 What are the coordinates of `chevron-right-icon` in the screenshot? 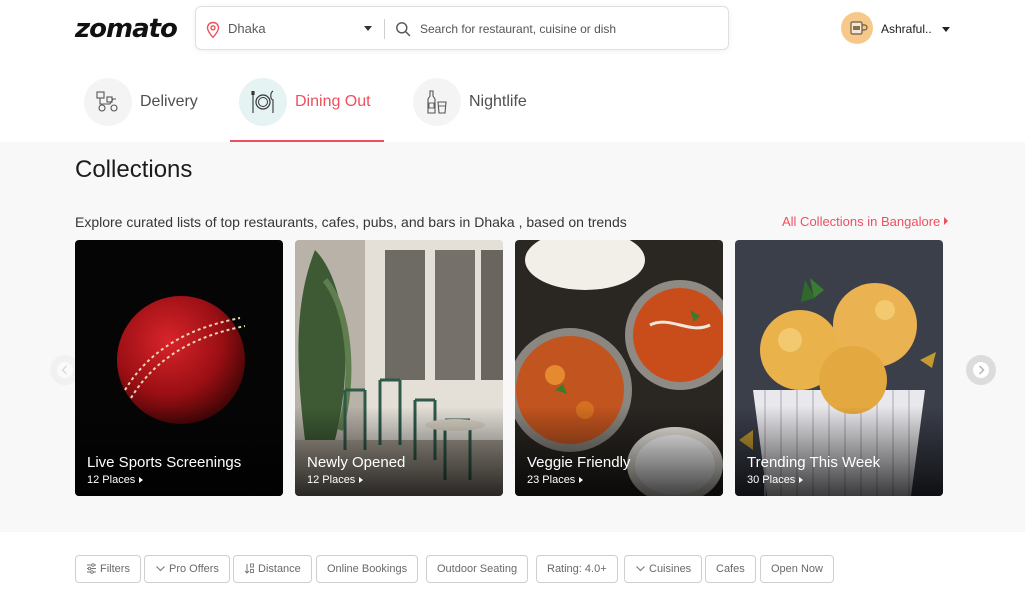 It's located at (981, 370).